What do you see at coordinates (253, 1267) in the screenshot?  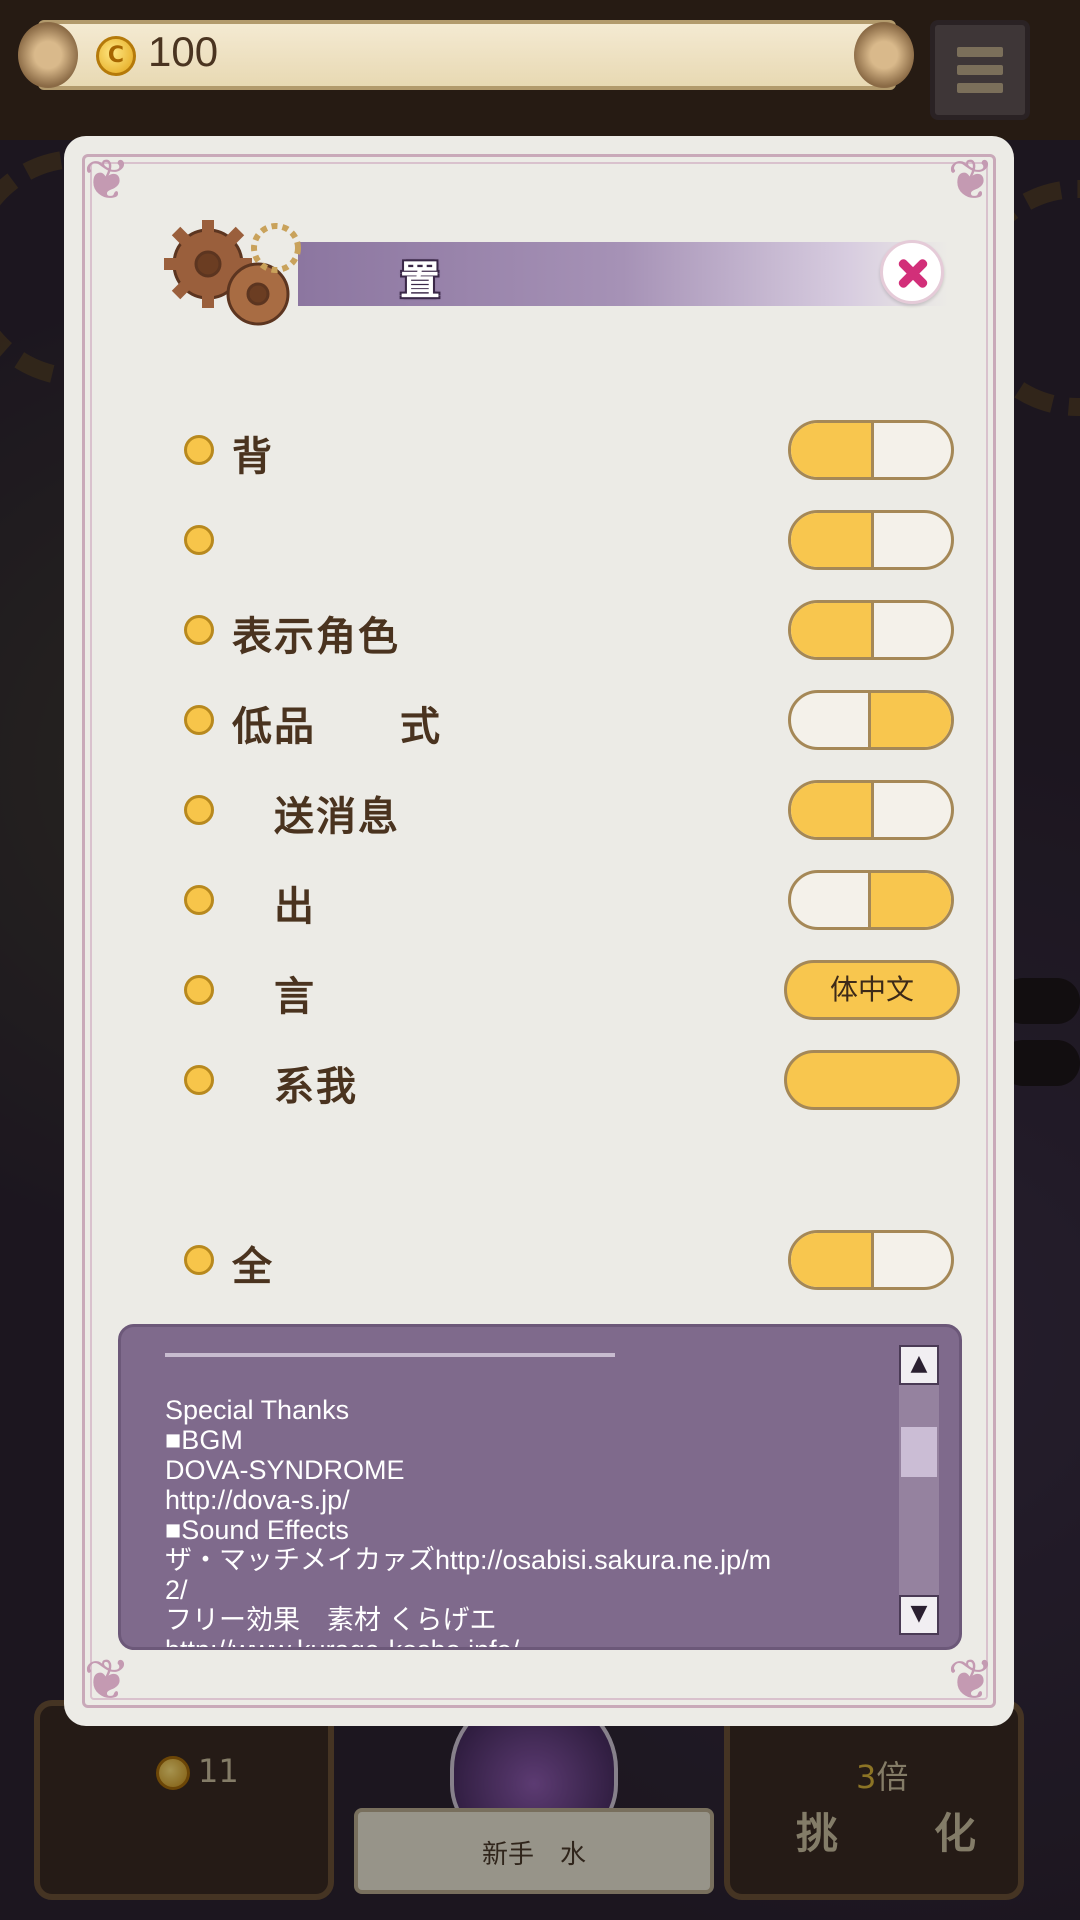 I see `setting-label: 全` at bounding box center [253, 1267].